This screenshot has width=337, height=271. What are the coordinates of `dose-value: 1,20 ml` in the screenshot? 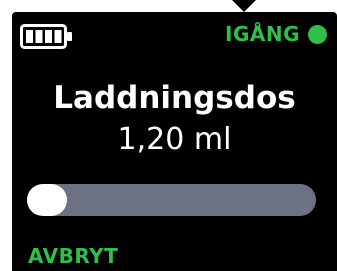 It's located at (174, 139).